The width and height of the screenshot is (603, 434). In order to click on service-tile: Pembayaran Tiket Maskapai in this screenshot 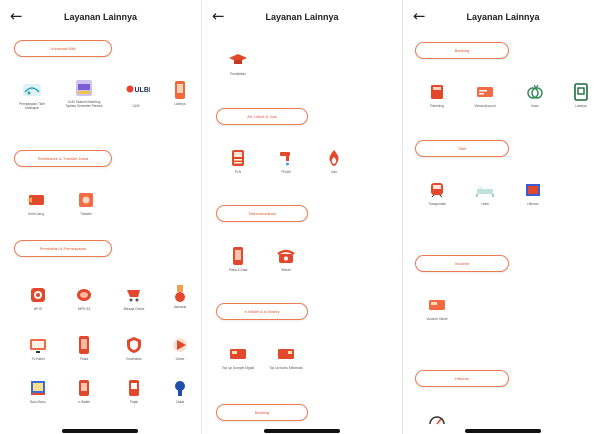, I will do `click(32, 95)`.